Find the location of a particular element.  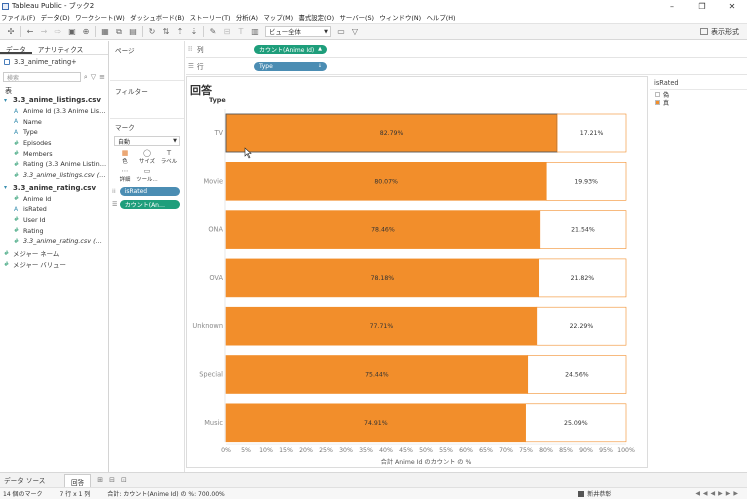

legend-item-true: 真 is located at coordinates (698, 102).